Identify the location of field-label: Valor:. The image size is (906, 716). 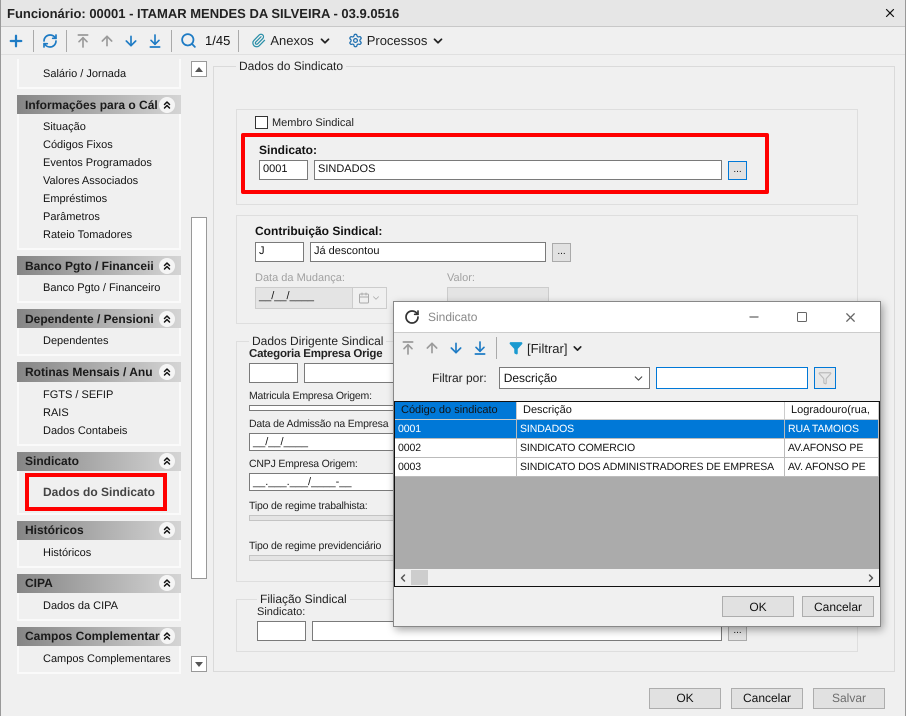
(461, 278).